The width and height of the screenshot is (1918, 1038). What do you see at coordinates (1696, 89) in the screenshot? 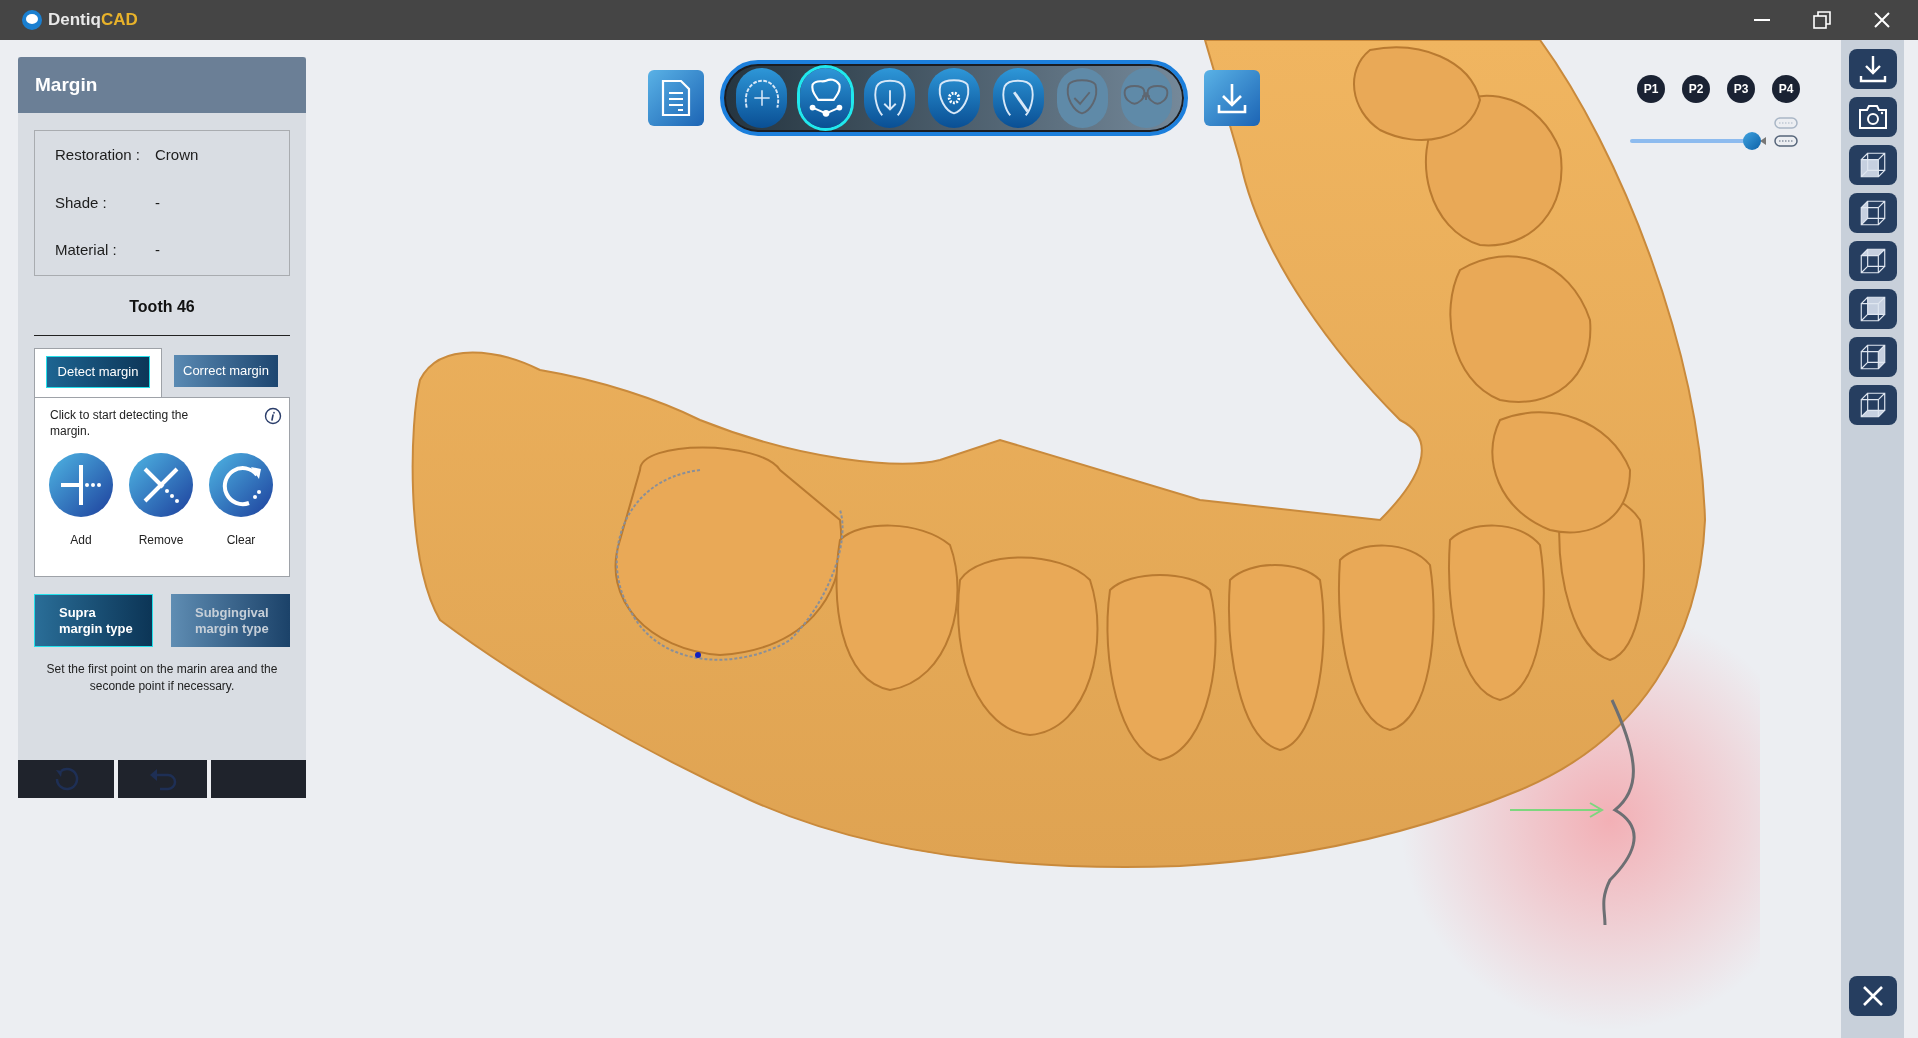
I see `preset-button: P2` at bounding box center [1696, 89].